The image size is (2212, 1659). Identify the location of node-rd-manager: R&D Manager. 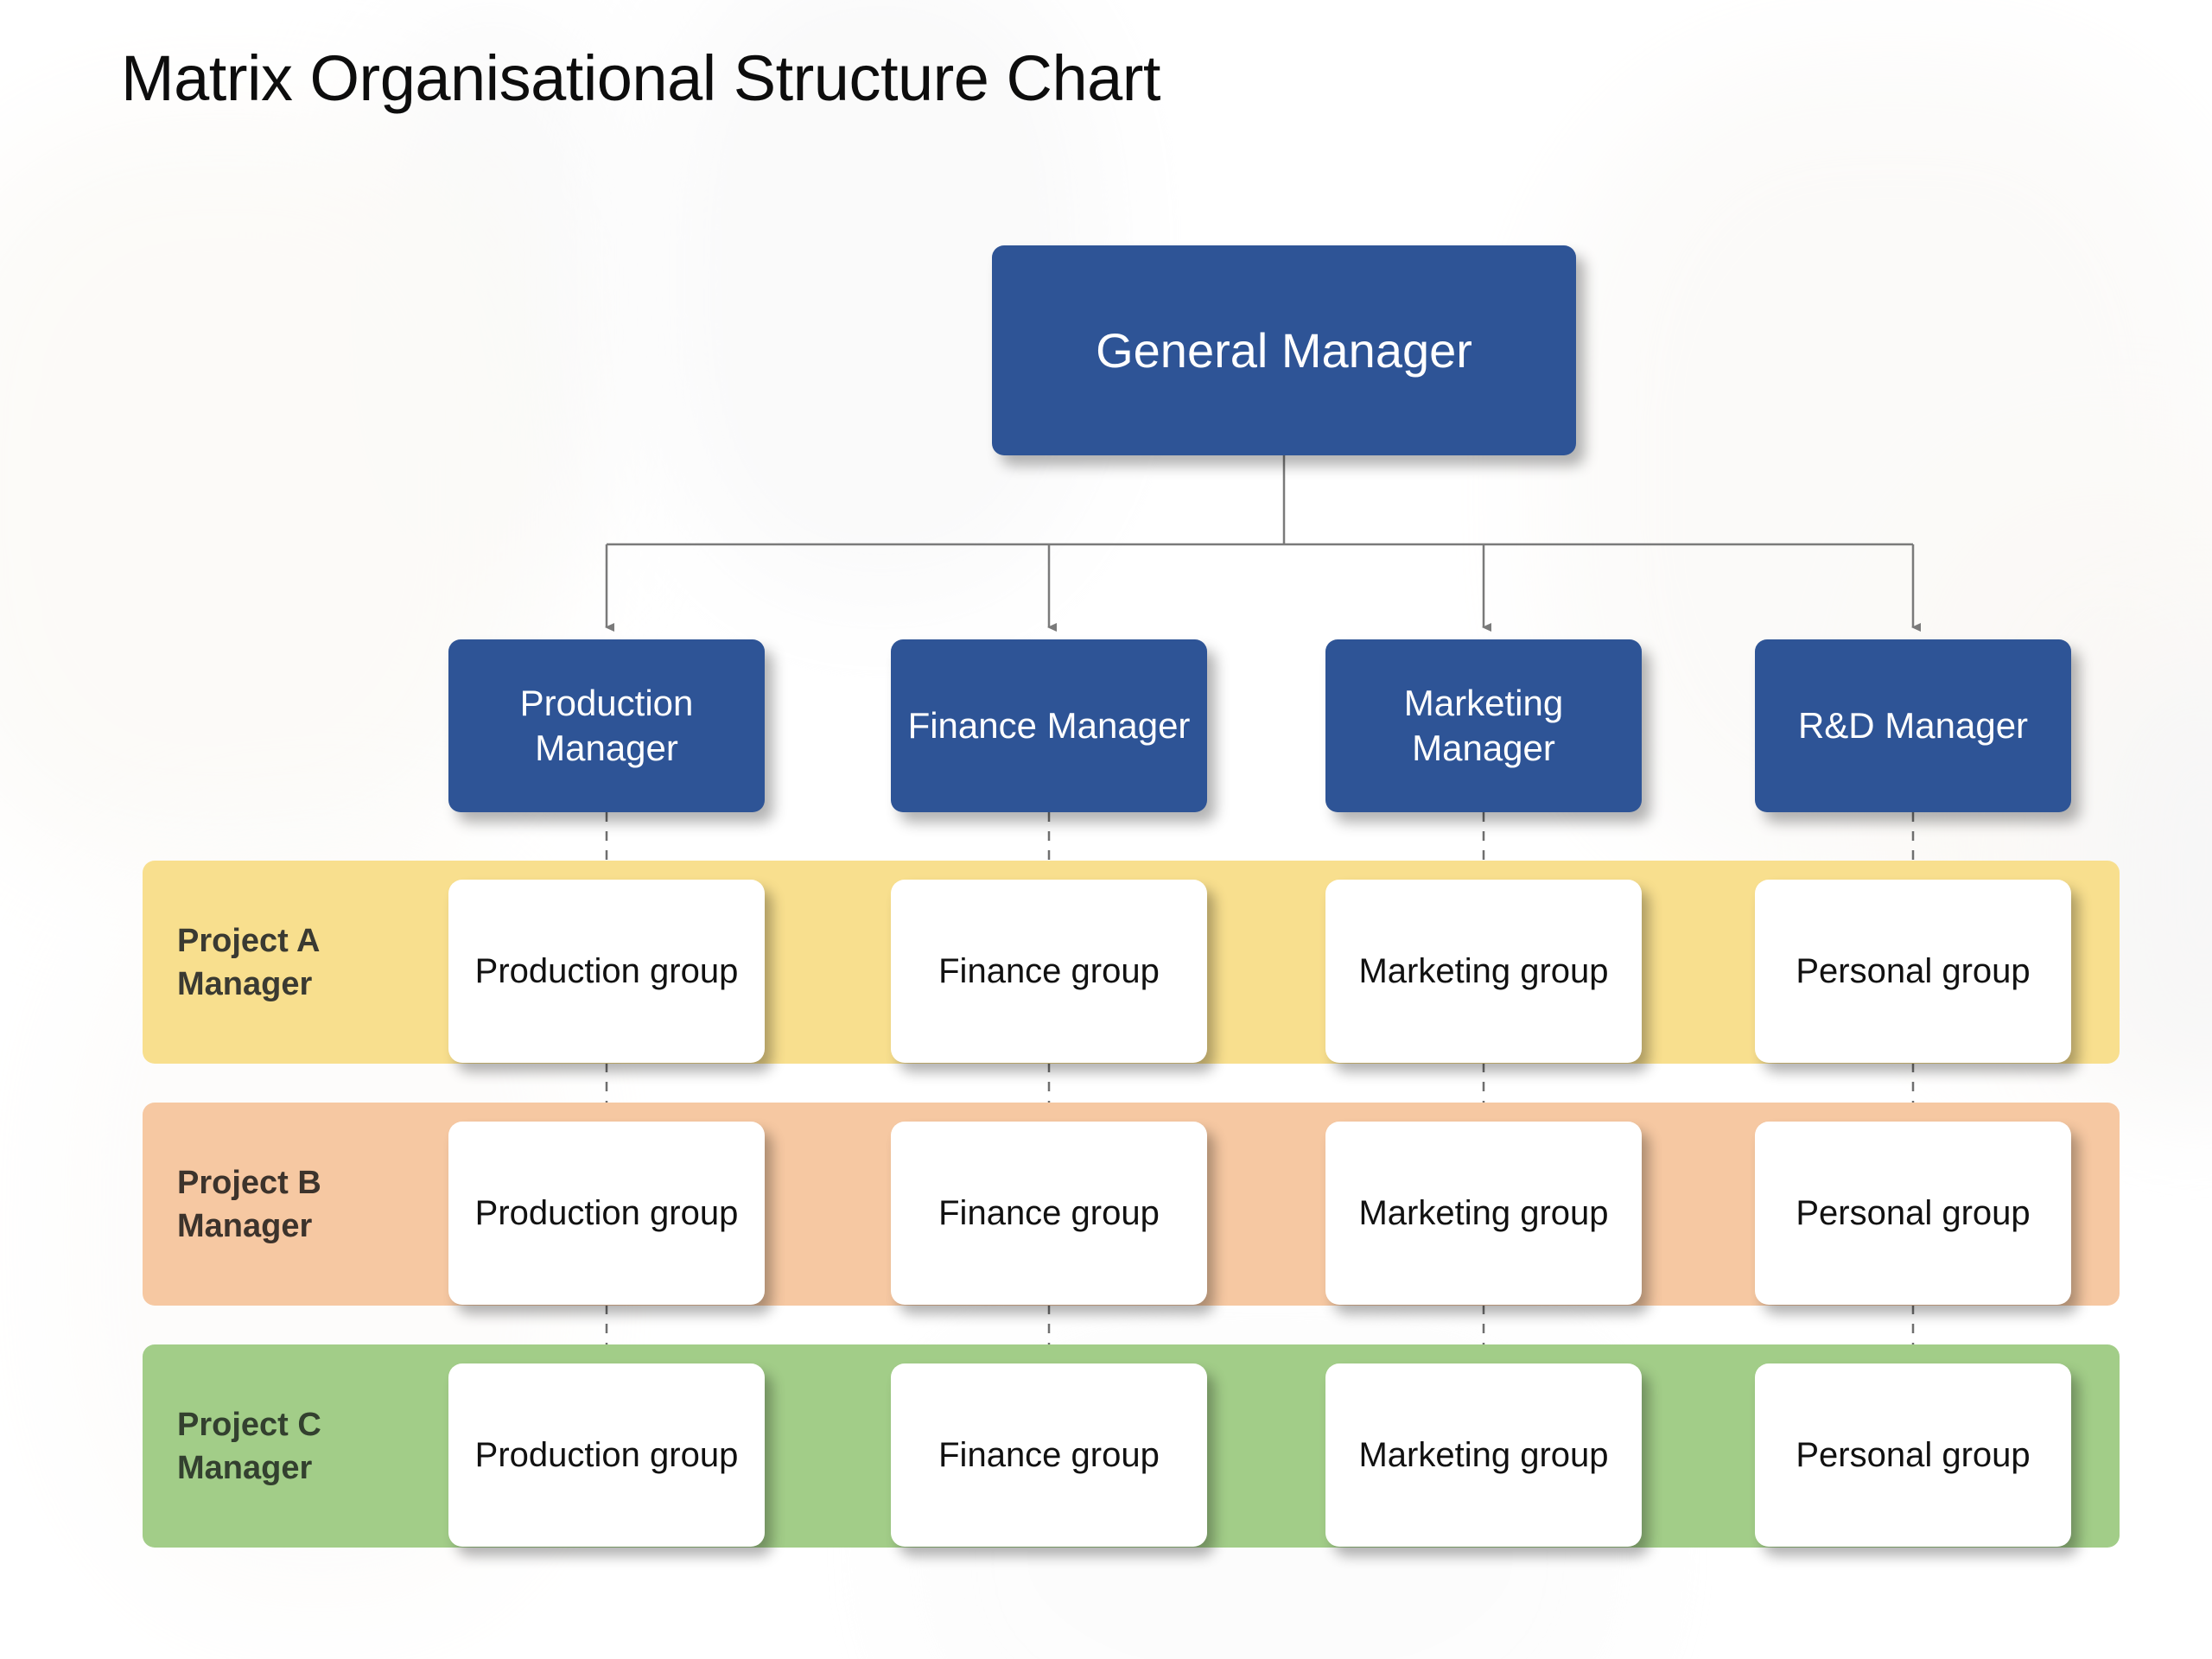
(1913, 725).